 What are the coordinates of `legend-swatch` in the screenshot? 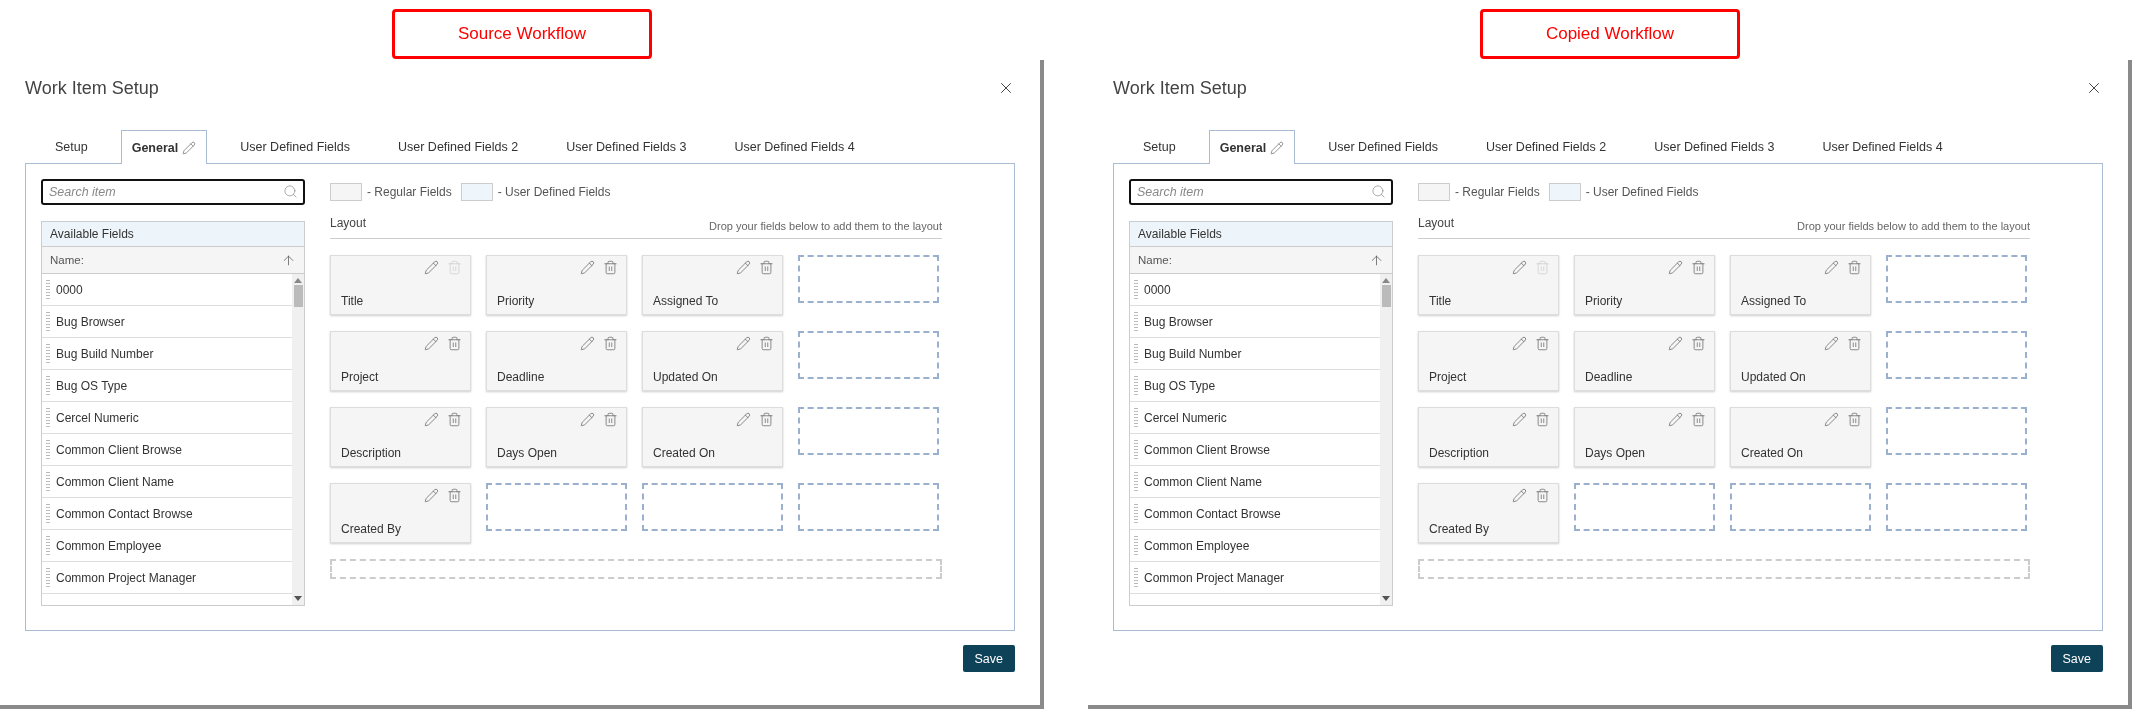 It's located at (346, 192).